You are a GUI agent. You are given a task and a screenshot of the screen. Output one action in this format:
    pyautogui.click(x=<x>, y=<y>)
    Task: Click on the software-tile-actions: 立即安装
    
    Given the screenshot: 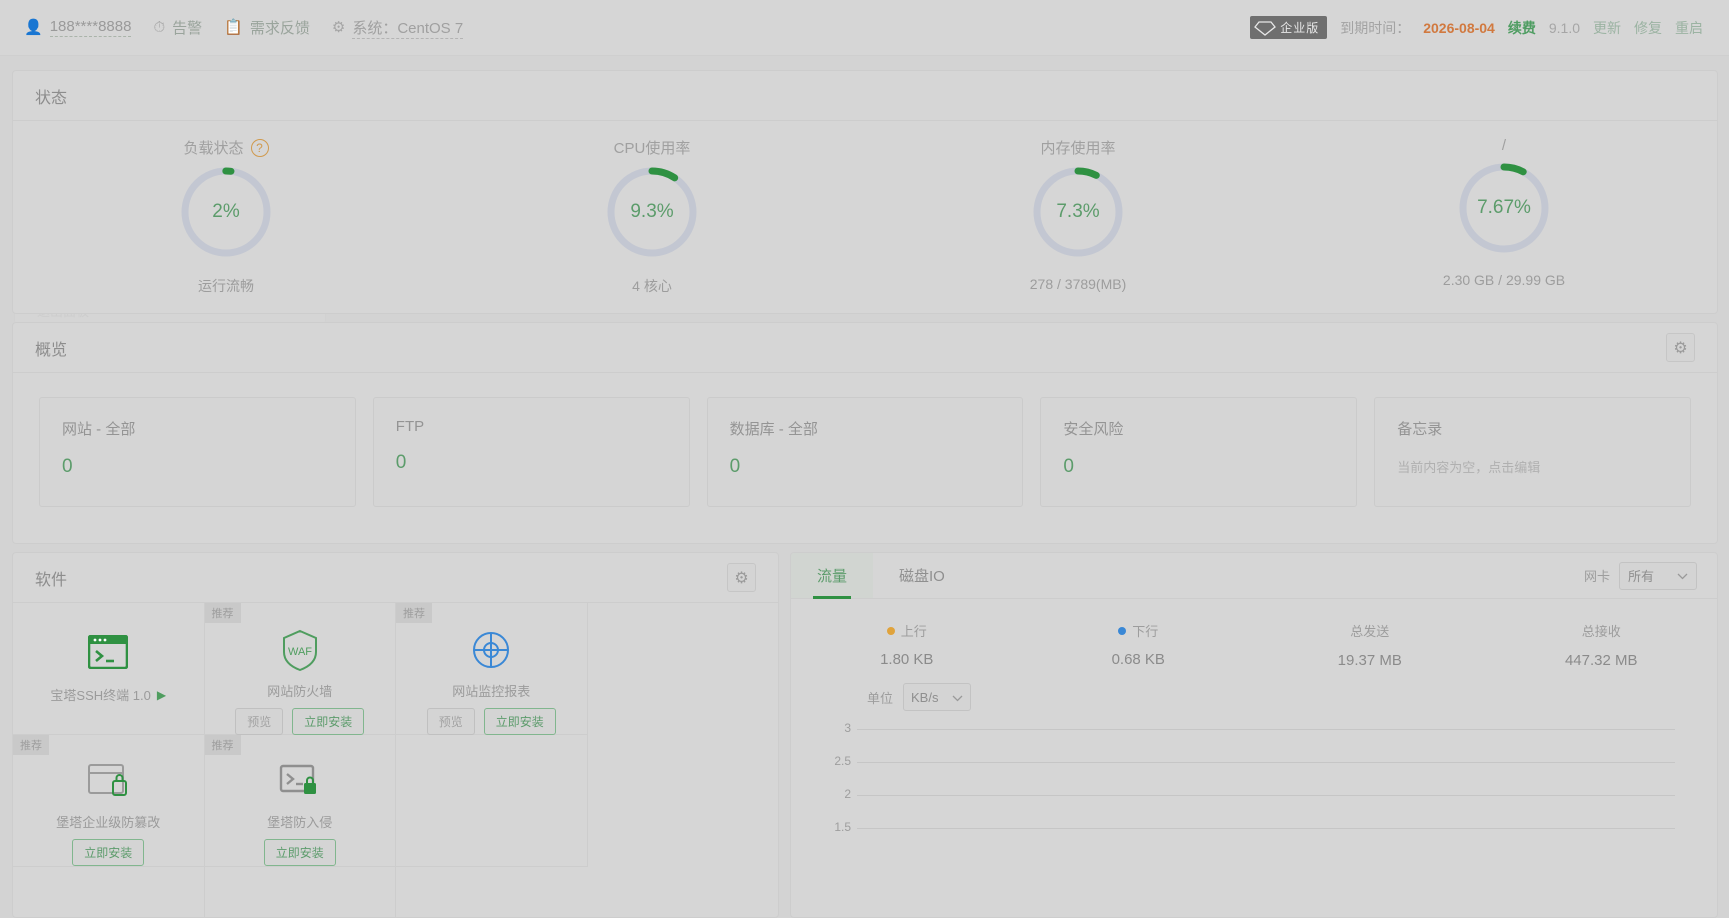 What is the action you would take?
    pyautogui.click(x=108, y=852)
    